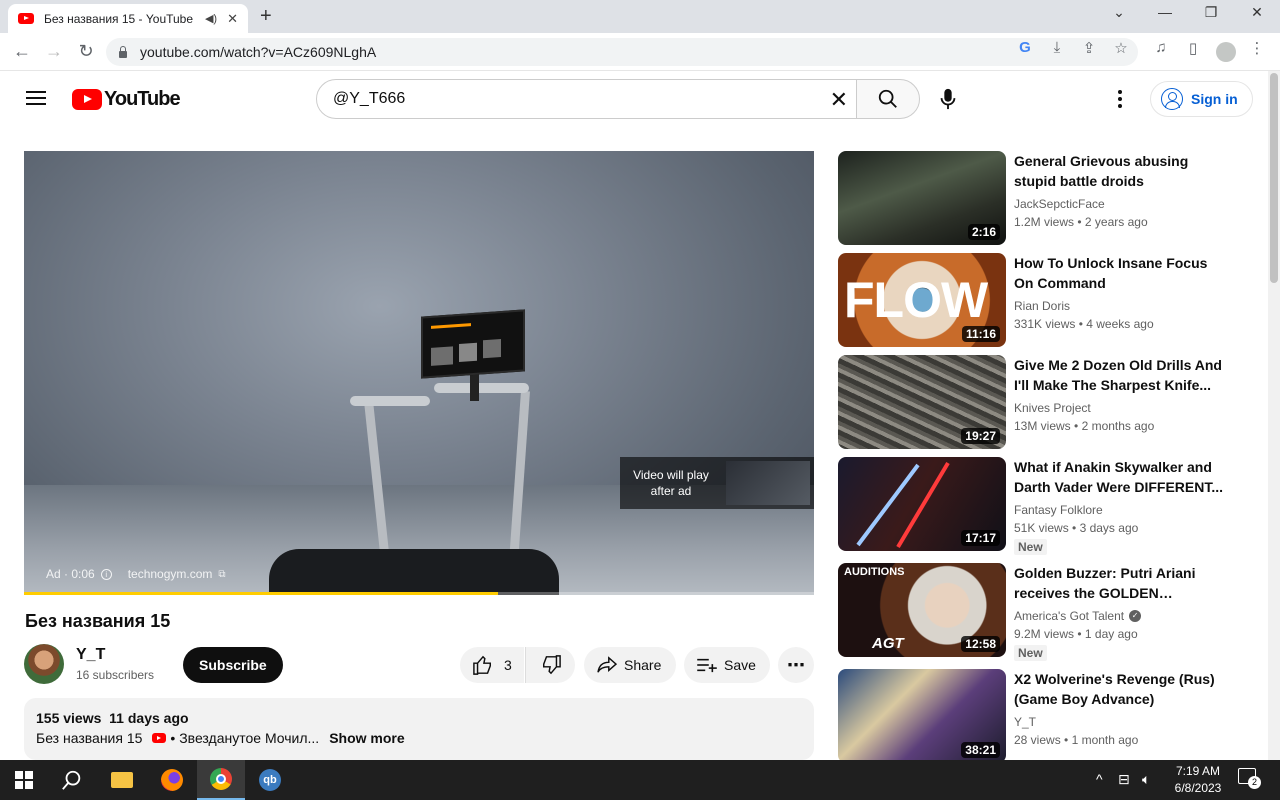 The width and height of the screenshot is (1280, 800). I want to click on page-scrollbar, so click(1274, 415).